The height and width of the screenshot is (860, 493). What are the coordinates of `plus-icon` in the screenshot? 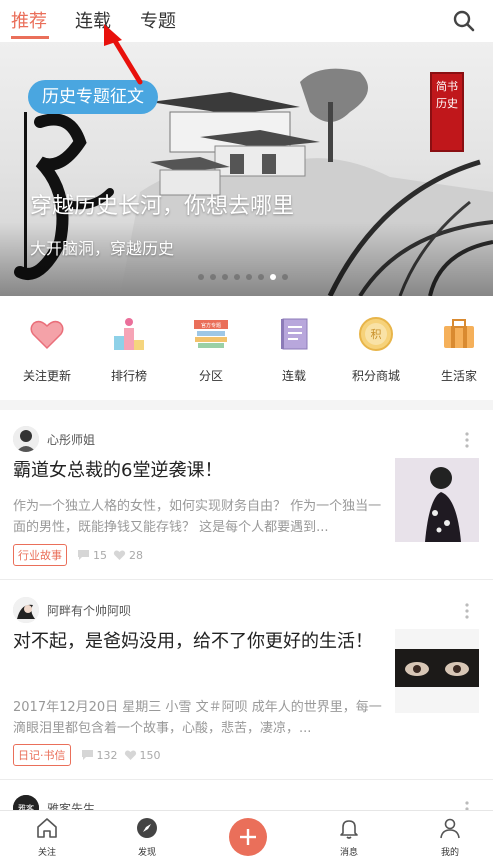 It's located at (248, 837).